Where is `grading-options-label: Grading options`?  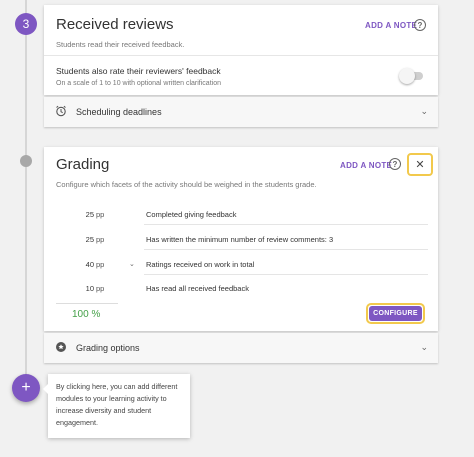
grading-options-label: Grading options is located at coordinates (108, 348).